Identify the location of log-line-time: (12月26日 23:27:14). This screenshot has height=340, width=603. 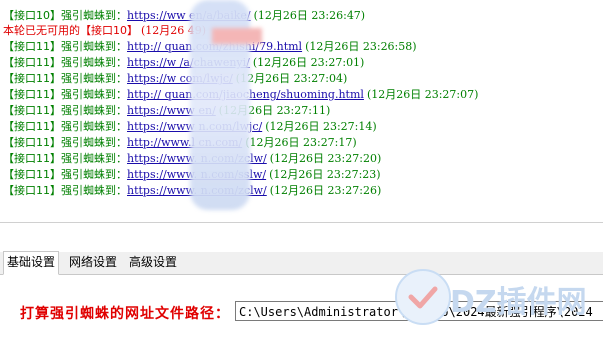
(321, 126).